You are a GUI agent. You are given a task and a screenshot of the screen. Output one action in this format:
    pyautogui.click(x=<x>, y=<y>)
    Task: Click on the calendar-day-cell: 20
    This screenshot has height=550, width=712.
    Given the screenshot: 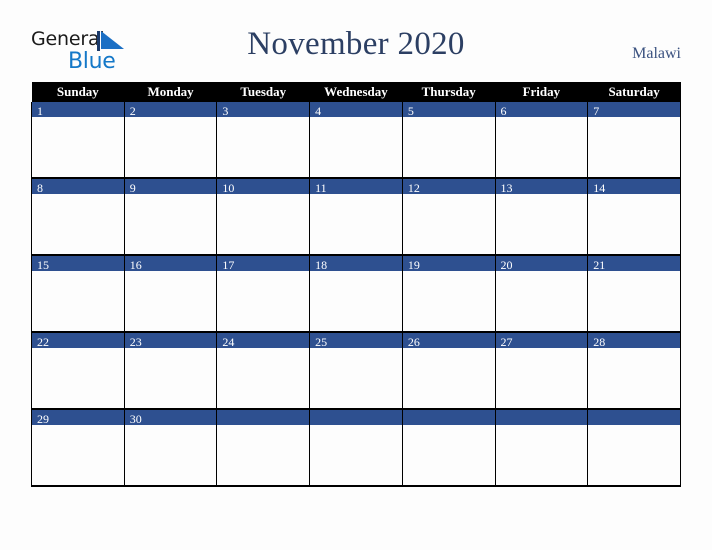 What is the action you would take?
    pyautogui.click(x=541, y=294)
    